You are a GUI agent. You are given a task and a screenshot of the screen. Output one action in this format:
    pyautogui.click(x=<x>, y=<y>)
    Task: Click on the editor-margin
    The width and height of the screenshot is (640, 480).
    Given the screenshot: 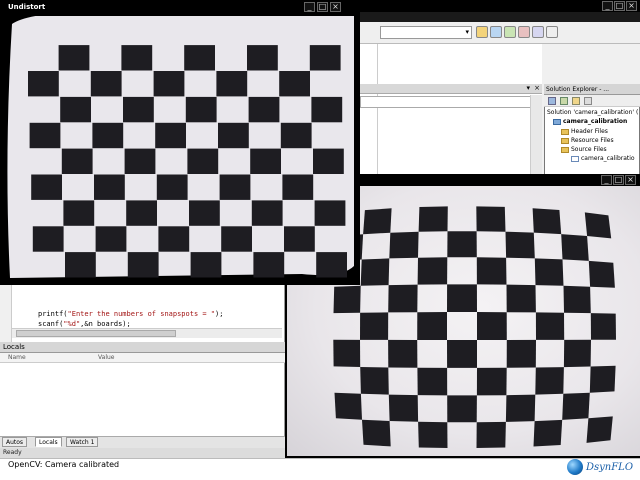 What is the action you would take?
    pyautogui.click(x=369, y=109)
    